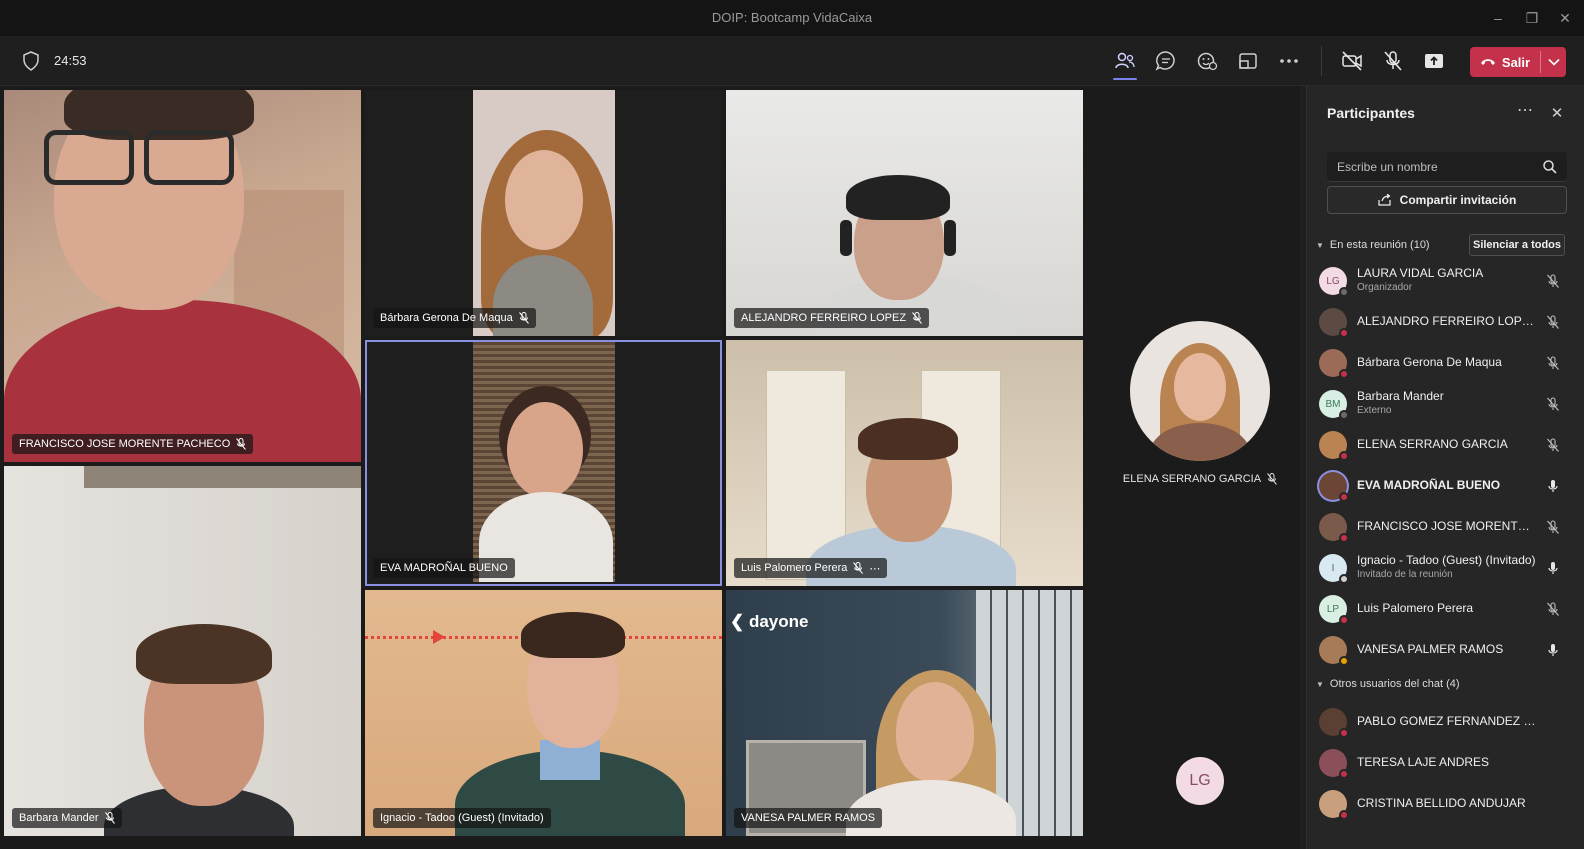  I want to click on other-users-section-header: ▼ Otros usuarios del chat (4), so click(1388, 684).